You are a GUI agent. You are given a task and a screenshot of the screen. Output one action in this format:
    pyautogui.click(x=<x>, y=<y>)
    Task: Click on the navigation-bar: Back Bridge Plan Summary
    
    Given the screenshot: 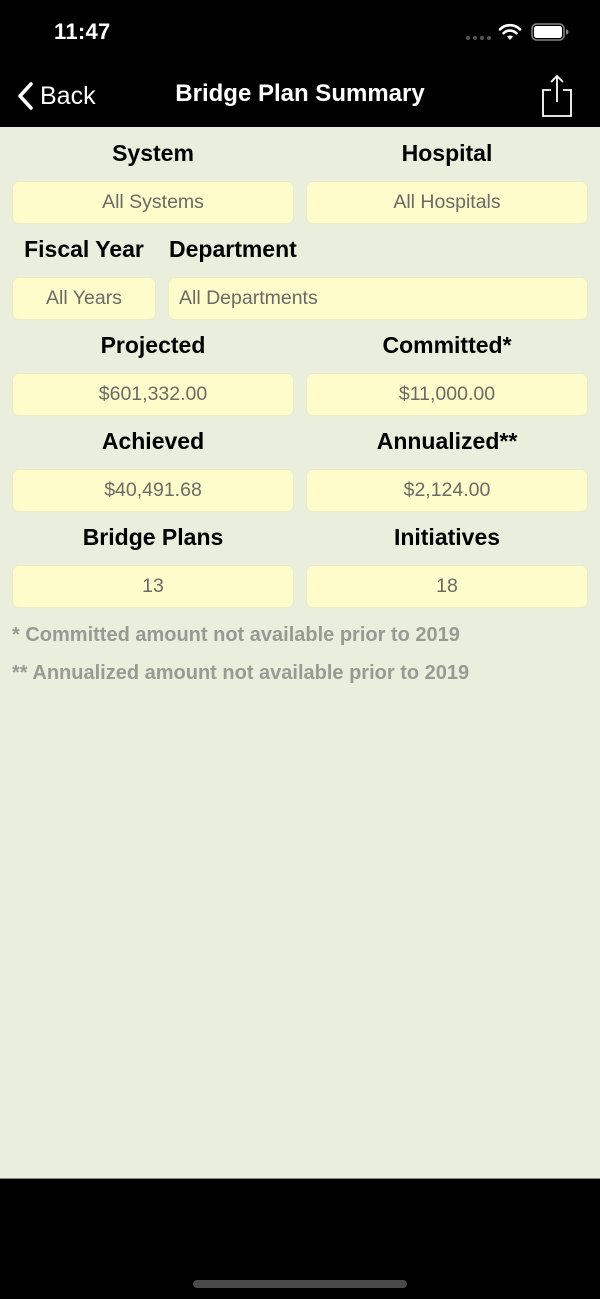 What is the action you would take?
    pyautogui.click(x=300, y=96)
    